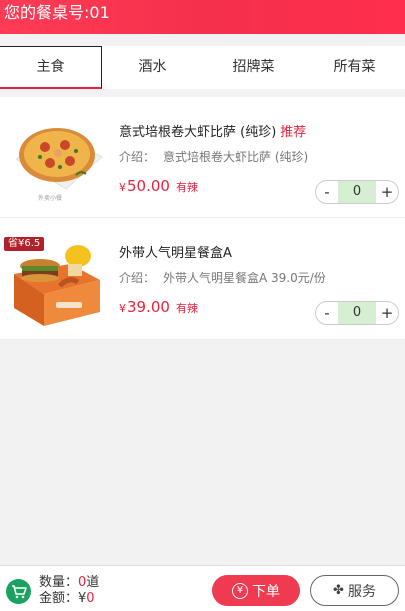  I want to click on service-button: ✤ 服务, so click(354, 590).